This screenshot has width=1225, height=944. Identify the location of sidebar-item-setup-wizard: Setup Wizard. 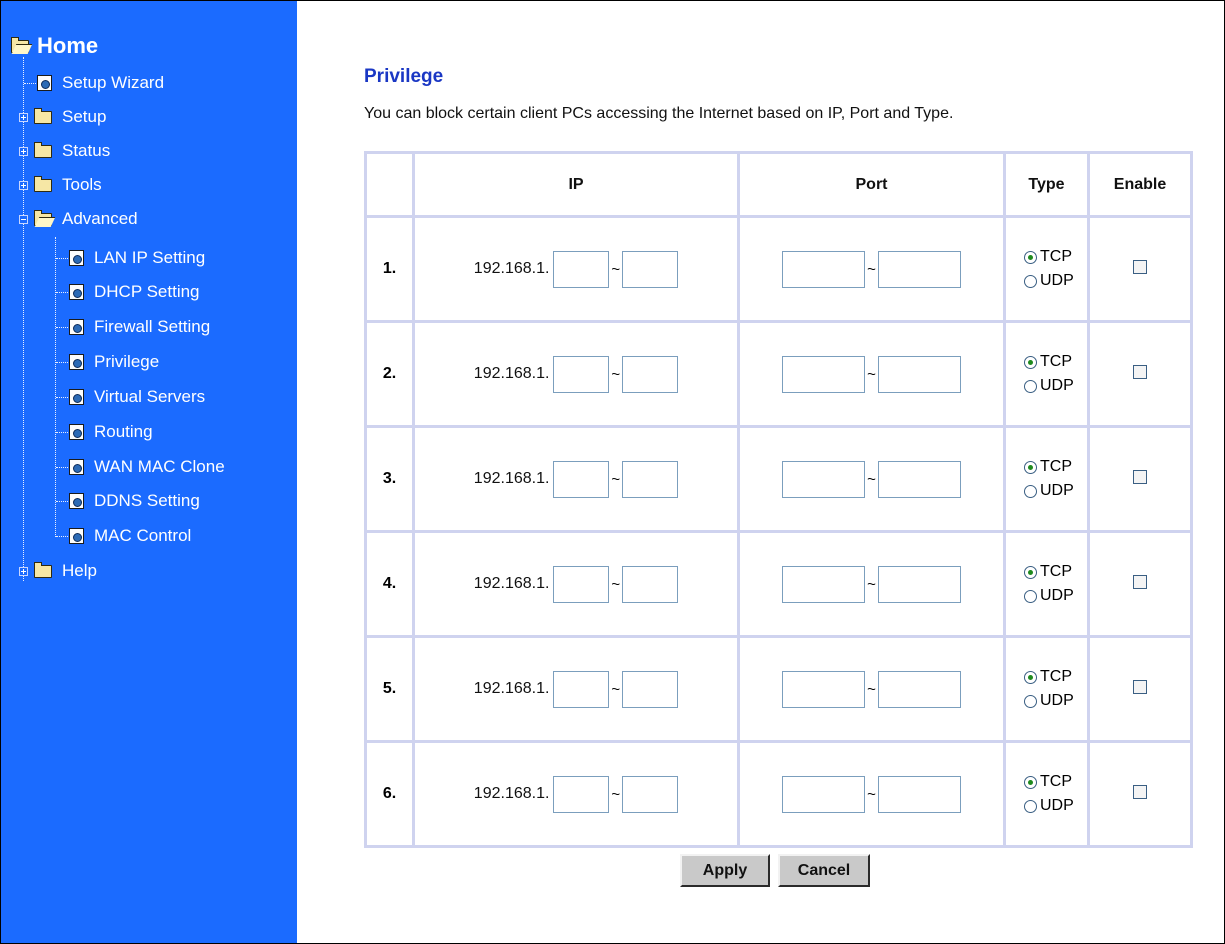
(100, 83).